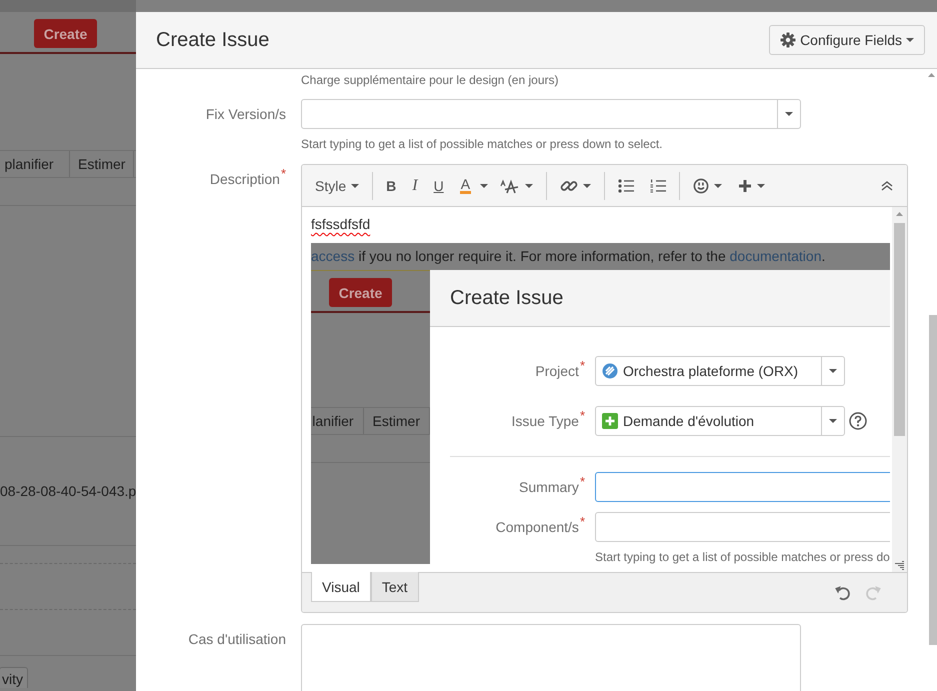  What do you see at coordinates (931, 75) in the screenshot?
I see `scroll-up-icon` at bounding box center [931, 75].